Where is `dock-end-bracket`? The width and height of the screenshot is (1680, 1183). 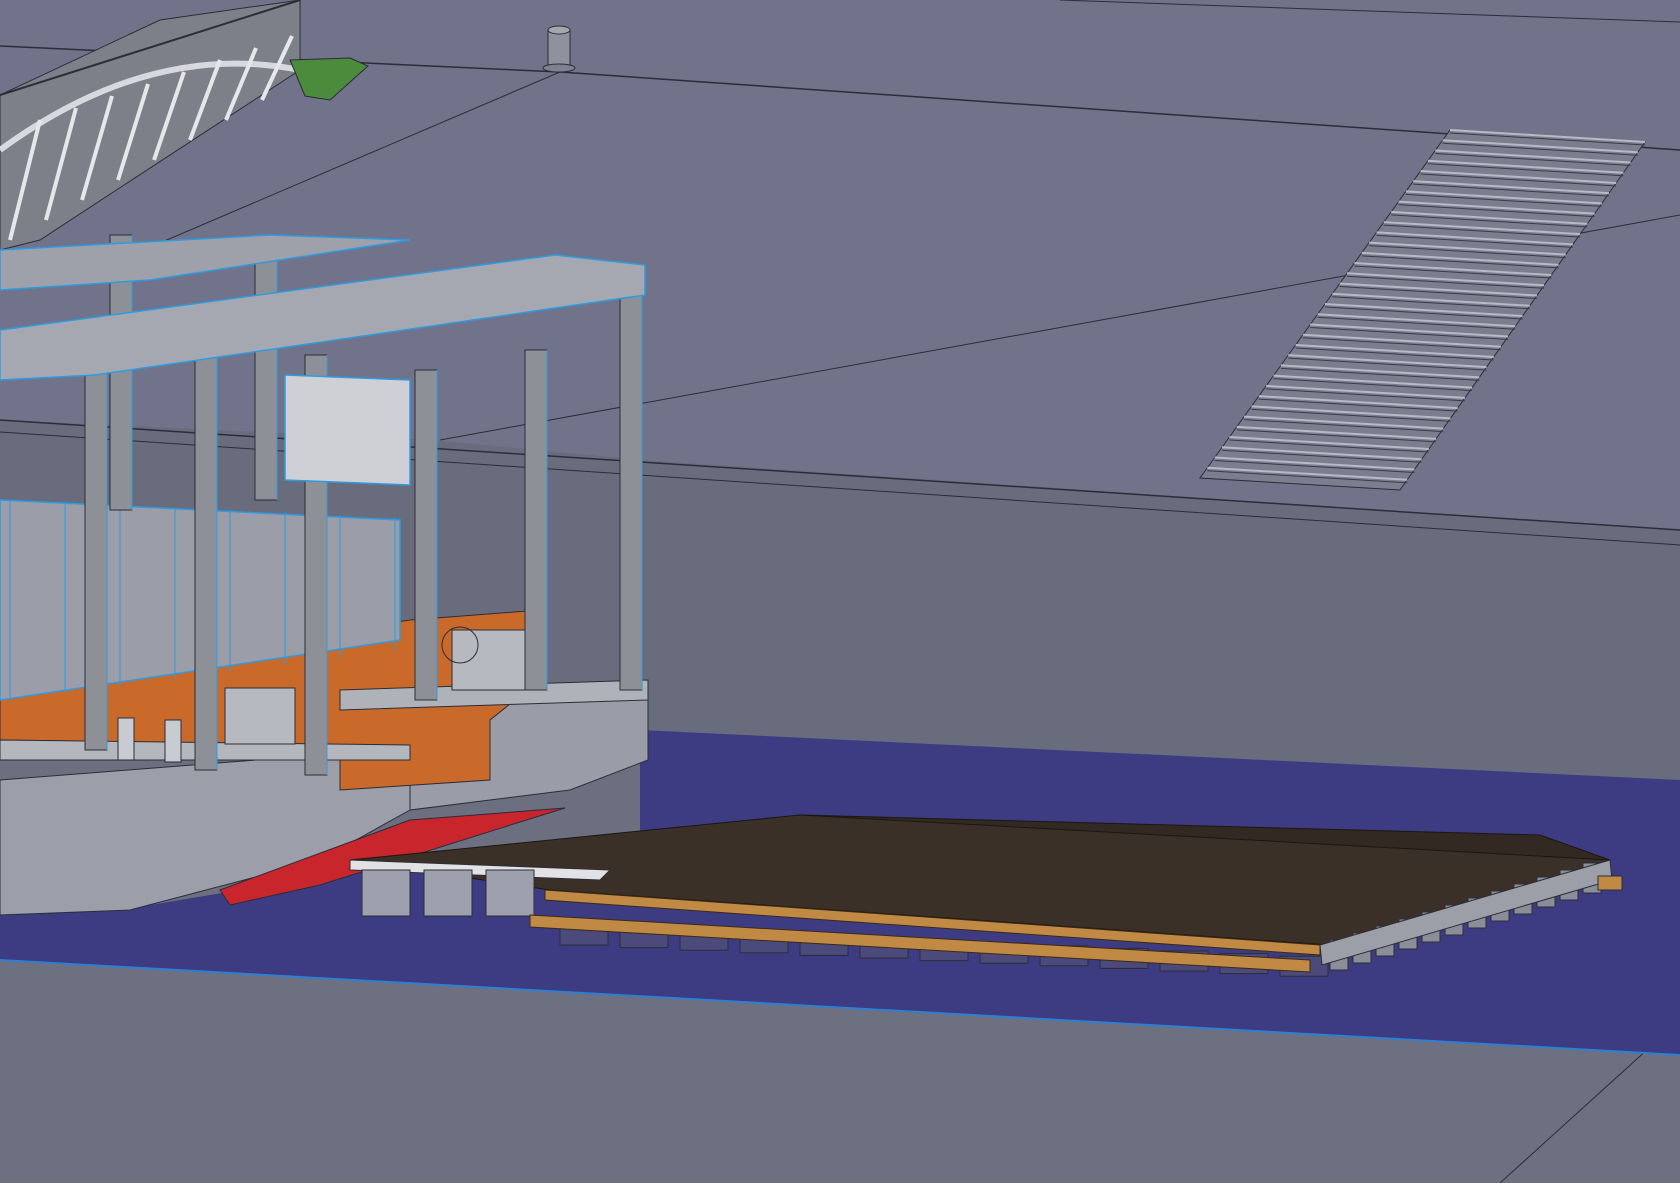
dock-end-bracket is located at coordinates (1610, 883).